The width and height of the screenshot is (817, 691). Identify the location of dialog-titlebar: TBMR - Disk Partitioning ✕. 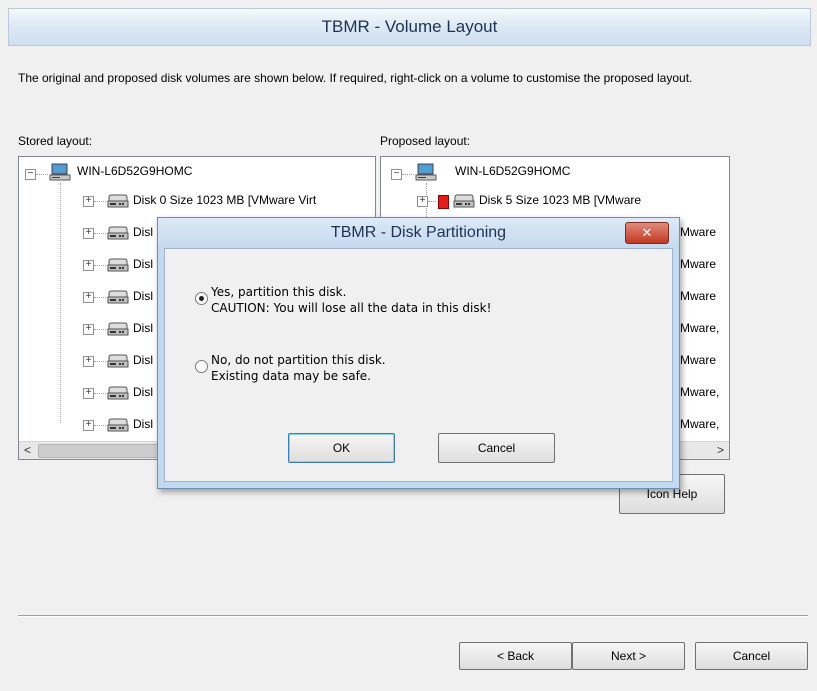
(418, 233).